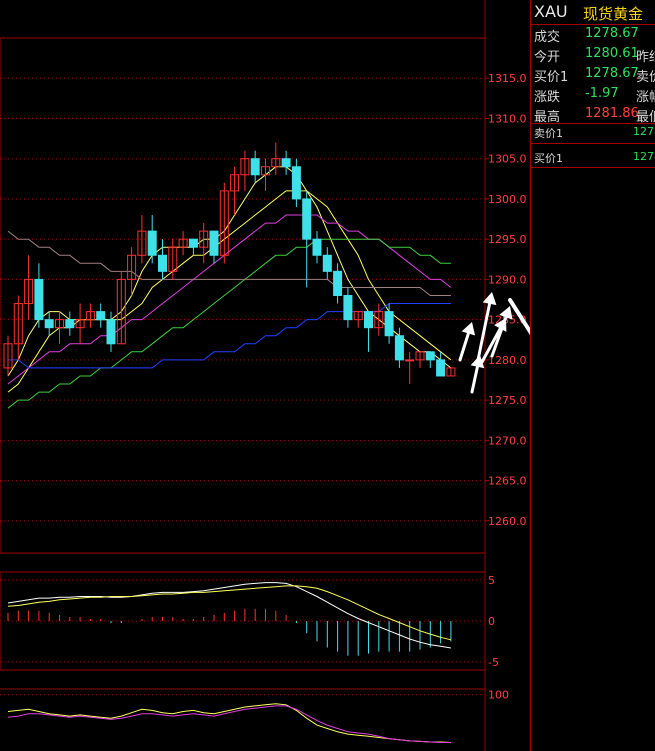 This screenshot has height=751, width=655. I want to click on quote-label: 买价1, so click(551, 77).